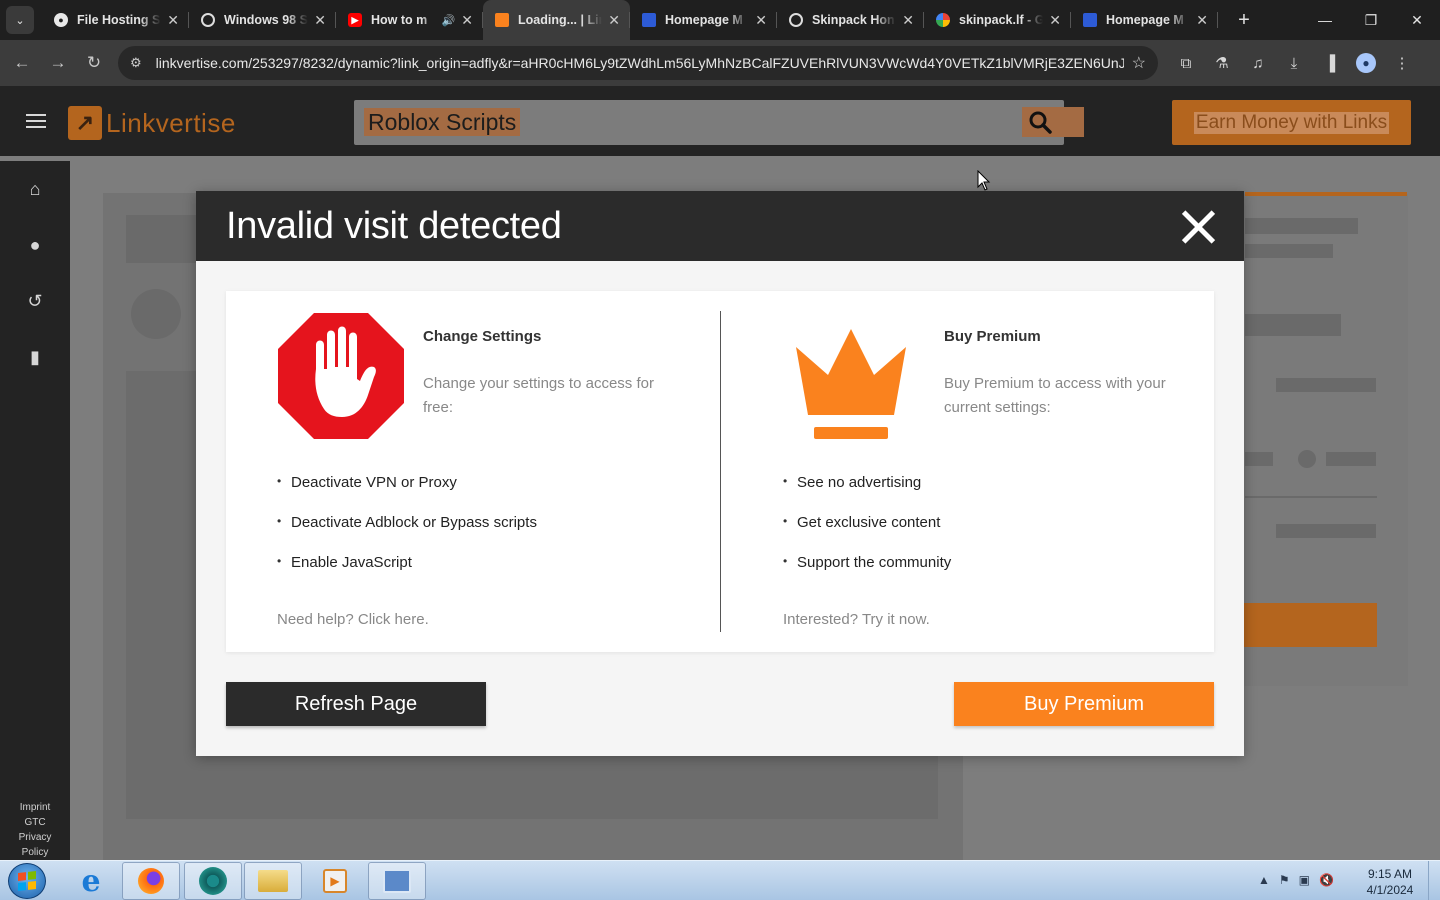 This screenshot has height=900, width=1440. I want to click on browser-tab: ● File Hosting S ✕, so click(115, 20).